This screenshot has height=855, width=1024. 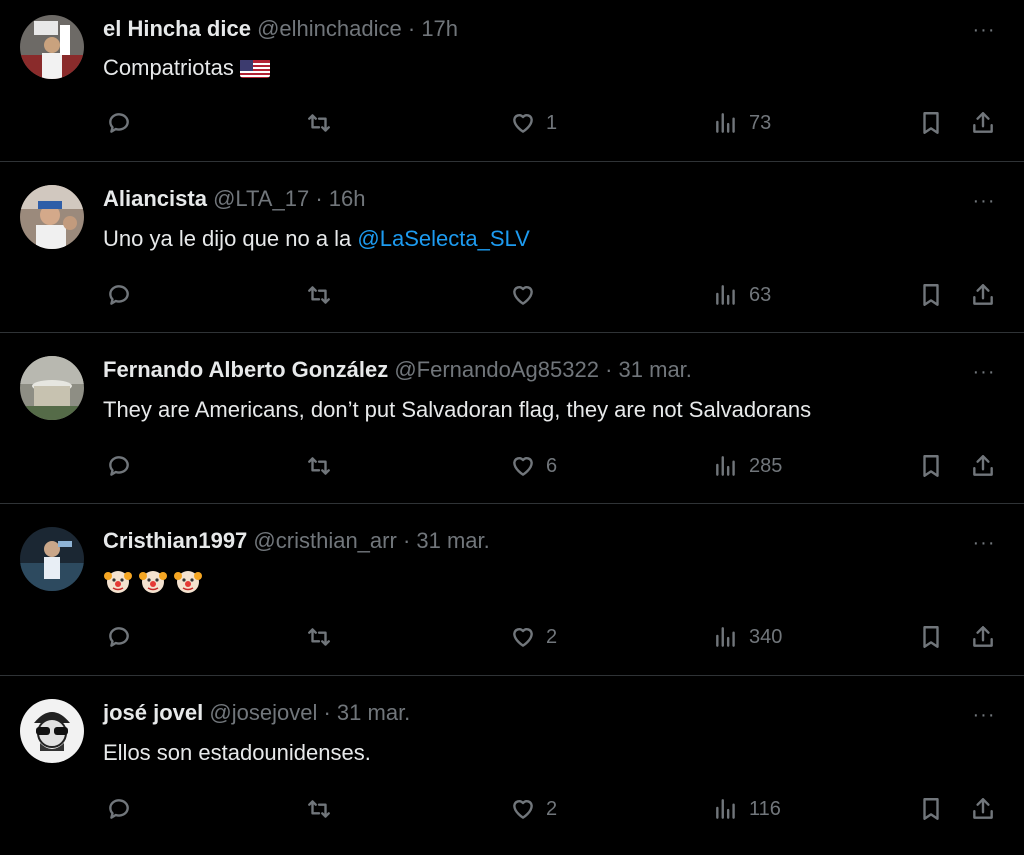 What do you see at coordinates (168, 67) in the screenshot?
I see `tweet-text-content: Compatriotas` at bounding box center [168, 67].